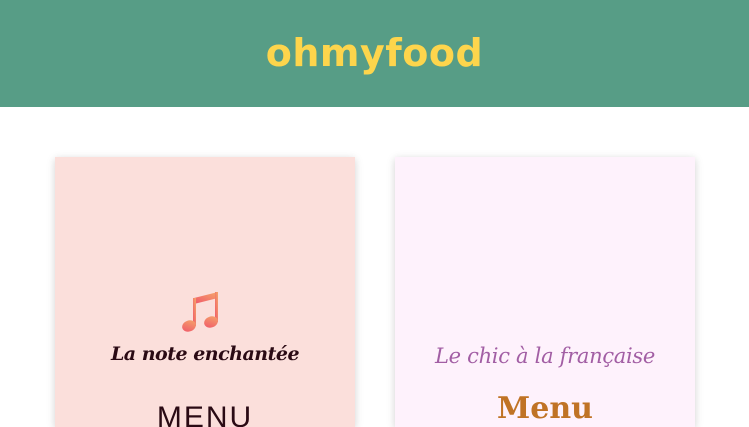  I want to click on restaurant-name: La note enchantée, so click(205, 354).